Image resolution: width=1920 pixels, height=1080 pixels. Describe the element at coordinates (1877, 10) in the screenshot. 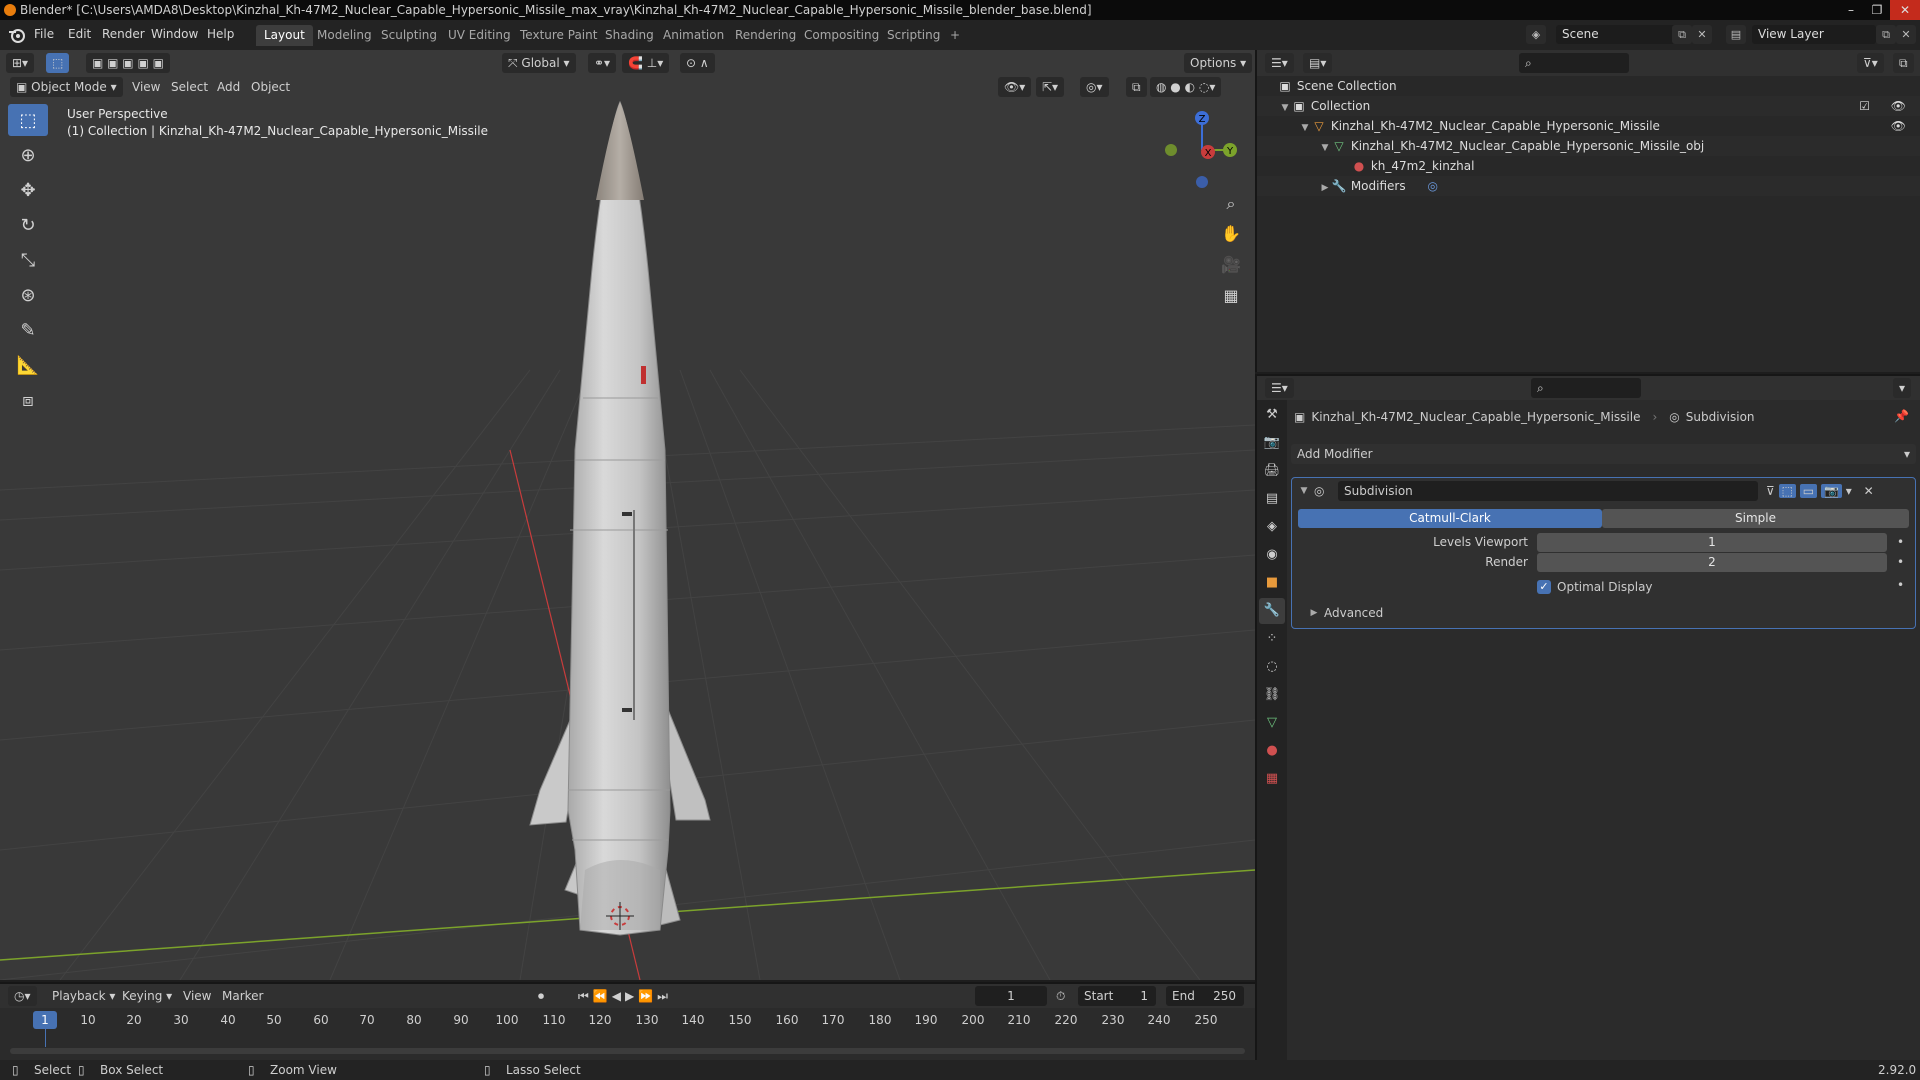

I see `maximize-button: ❐` at that location.